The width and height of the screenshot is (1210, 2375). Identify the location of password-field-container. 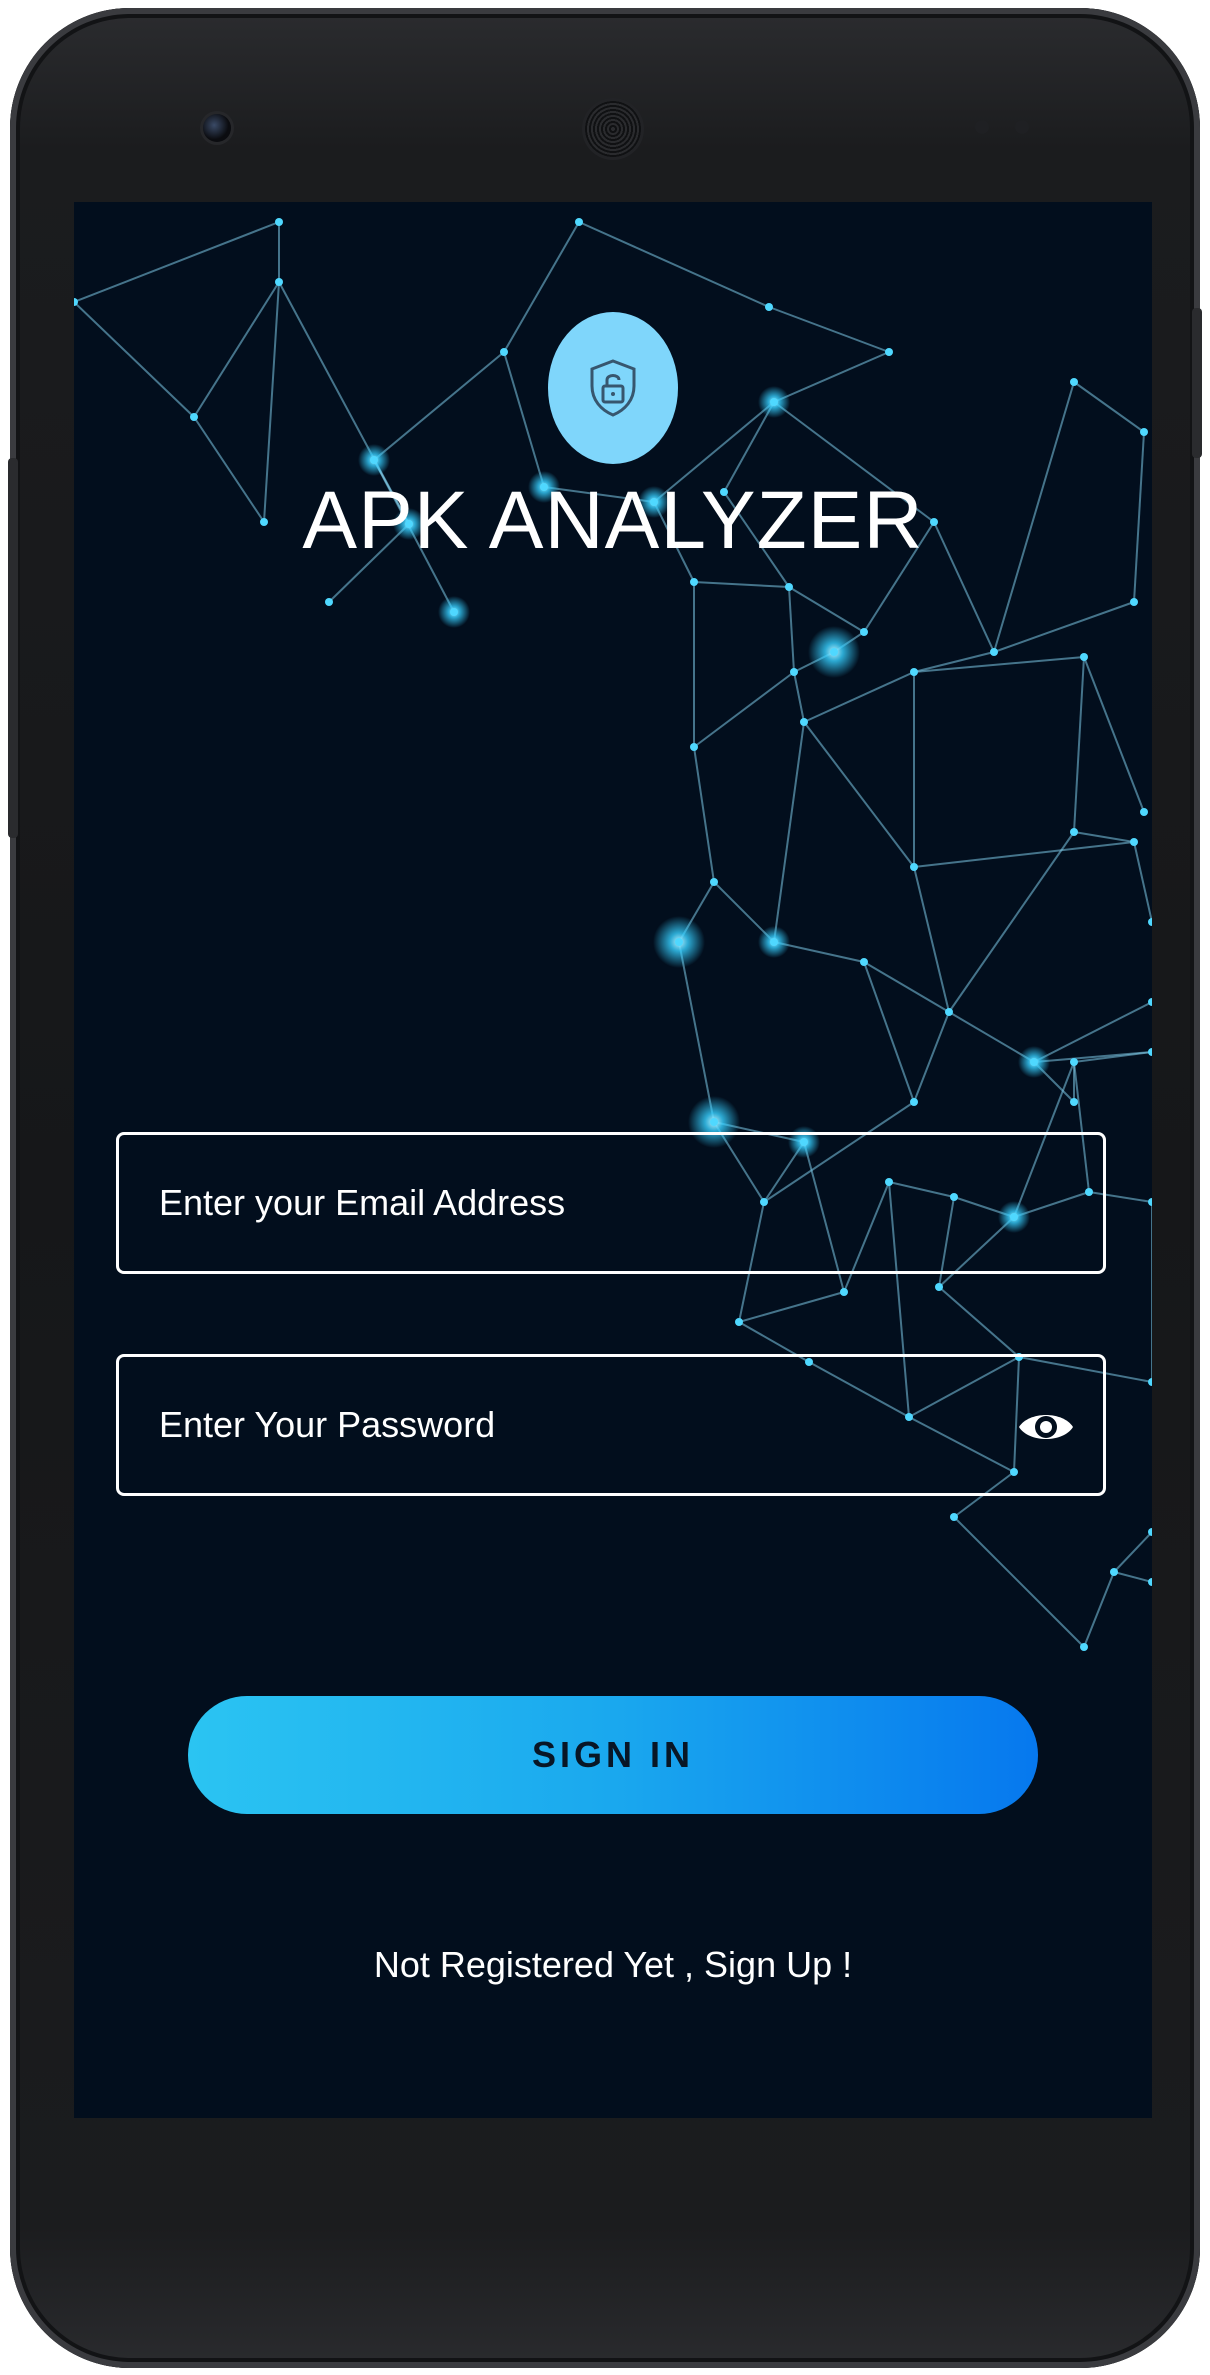
(611, 1425).